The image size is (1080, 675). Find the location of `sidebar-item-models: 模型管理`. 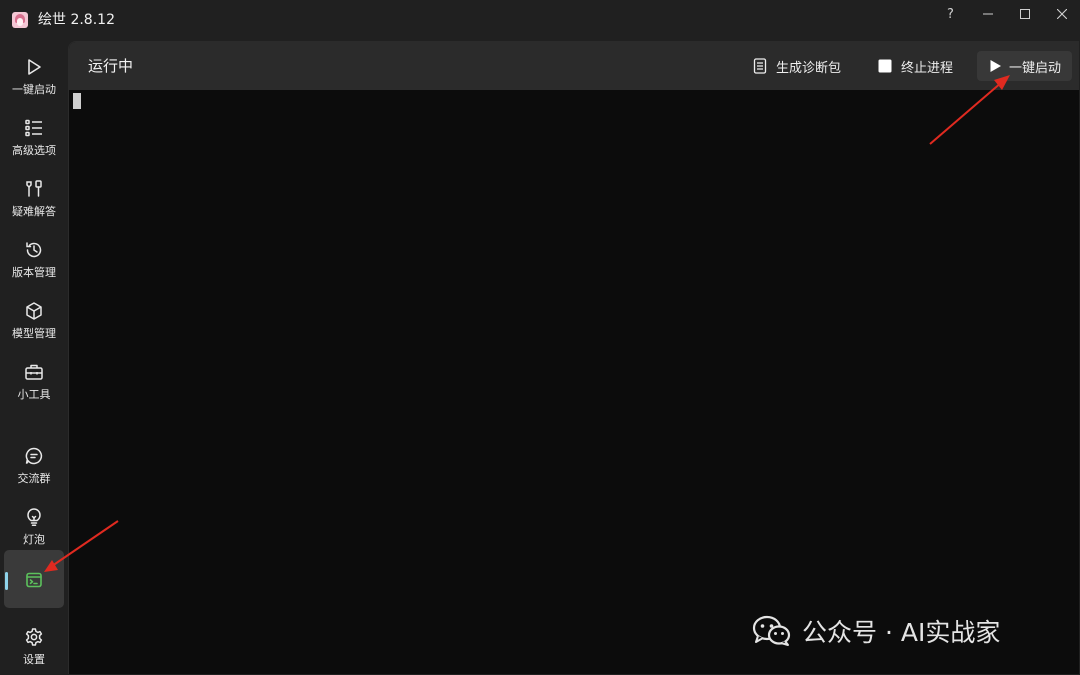

sidebar-item-models: 模型管理 is located at coordinates (34, 321).